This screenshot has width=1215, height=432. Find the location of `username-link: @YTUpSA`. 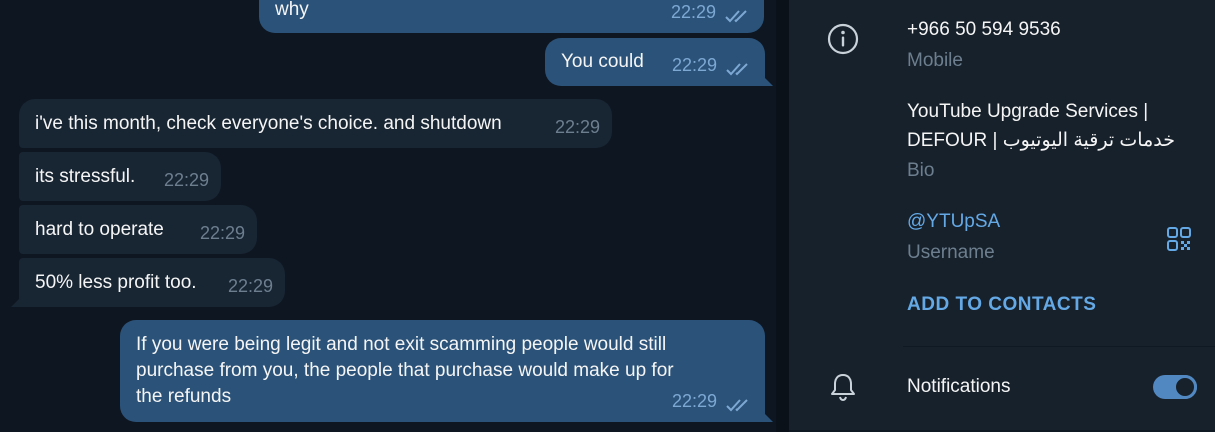

username-link: @YTUpSA is located at coordinates (953, 222).